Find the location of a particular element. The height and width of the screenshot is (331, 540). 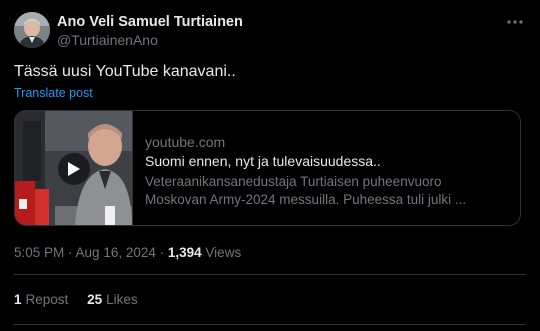

views-label: Views is located at coordinates (221, 252).